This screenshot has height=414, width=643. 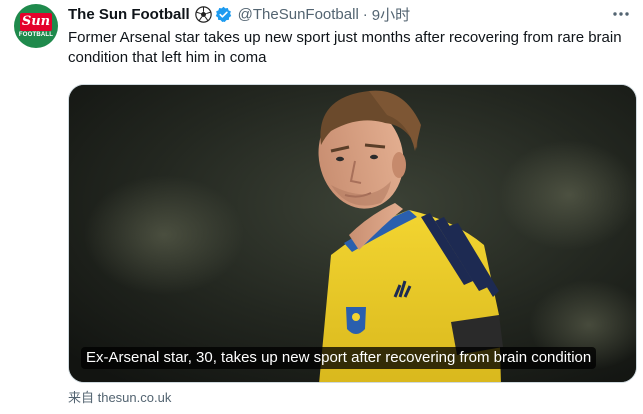 I want to click on football-logo-text: FOOTBALL, so click(x=36, y=35).